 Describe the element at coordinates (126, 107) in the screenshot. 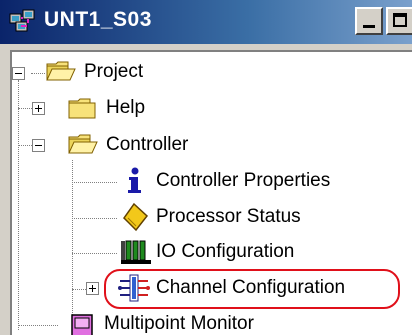

I see `tree-item-label: Help` at that location.